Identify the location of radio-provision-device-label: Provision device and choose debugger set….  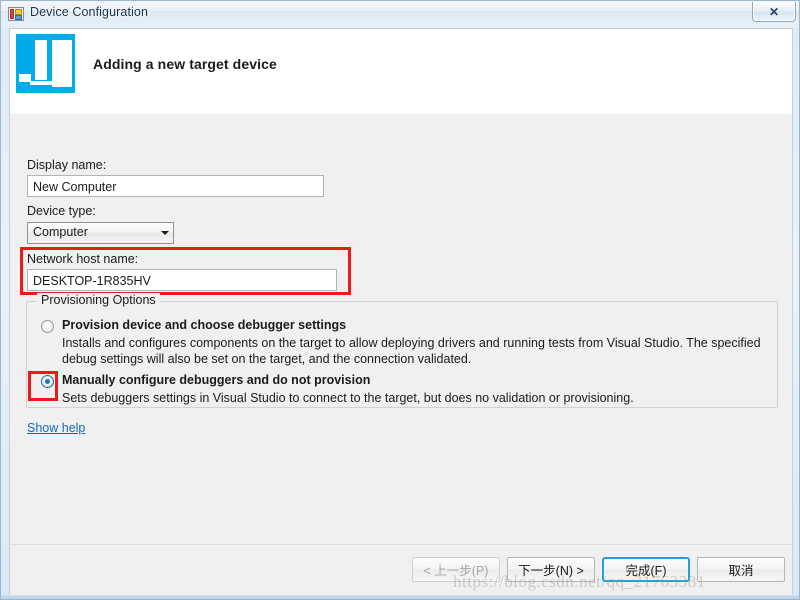
(204, 325).